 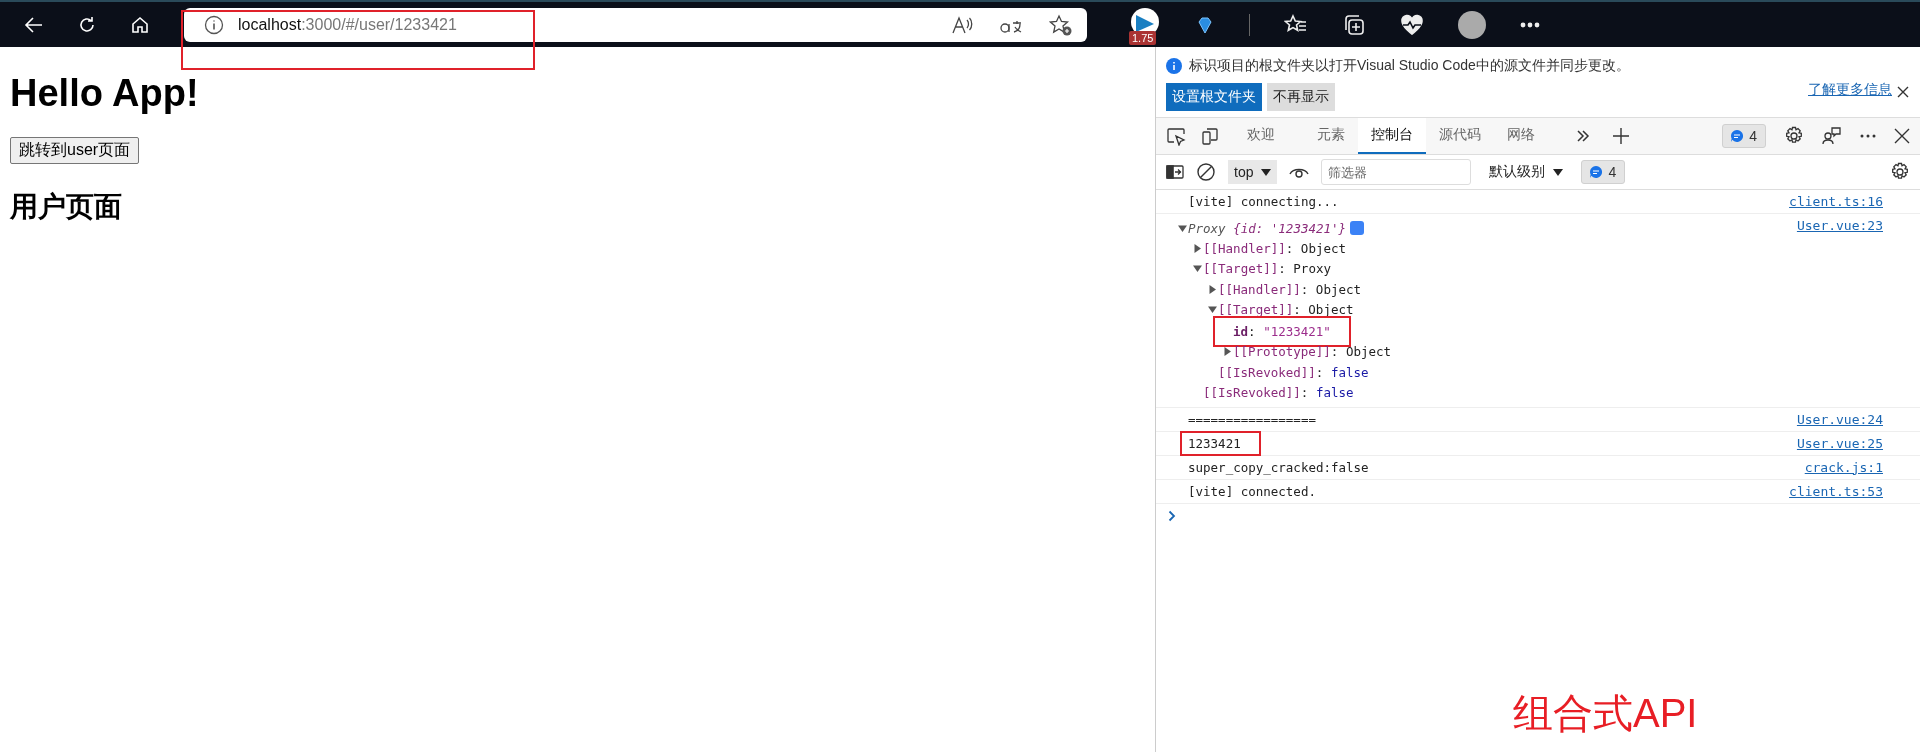 What do you see at coordinates (1172, 515) in the screenshot?
I see `prompt-chevron-icon` at bounding box center [1172, 515].